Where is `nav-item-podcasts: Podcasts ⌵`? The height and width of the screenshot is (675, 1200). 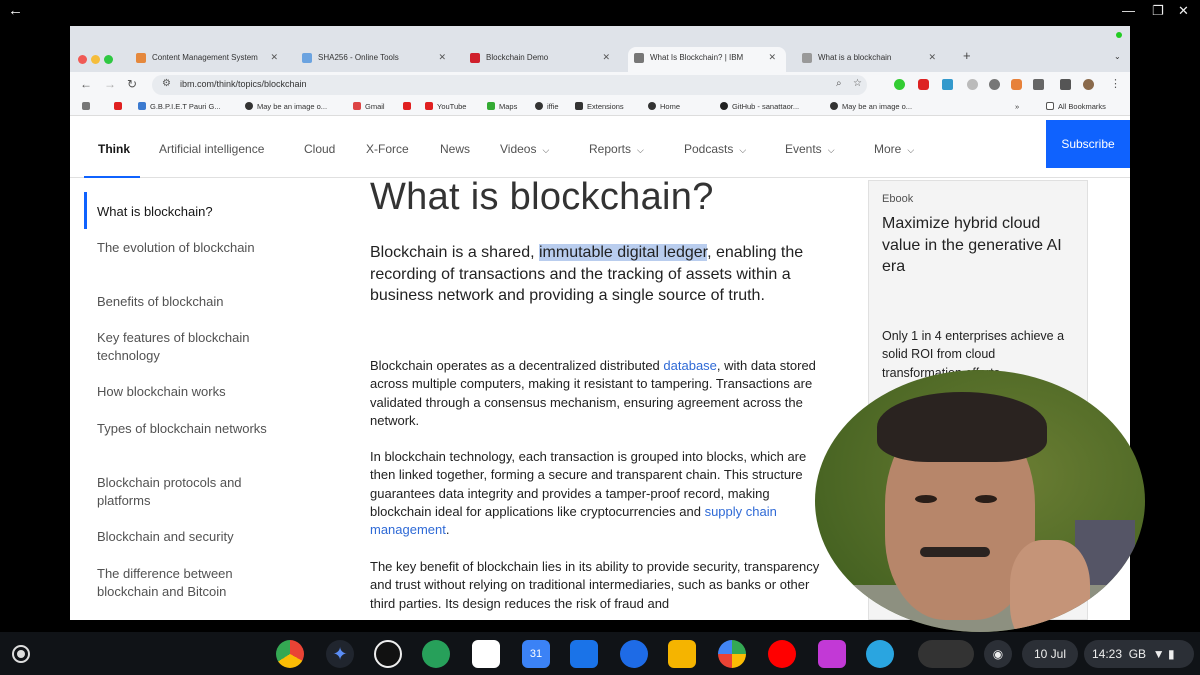 nav-item-podcasts: Podcasts ⌵ is located at coordinates (715, 149).